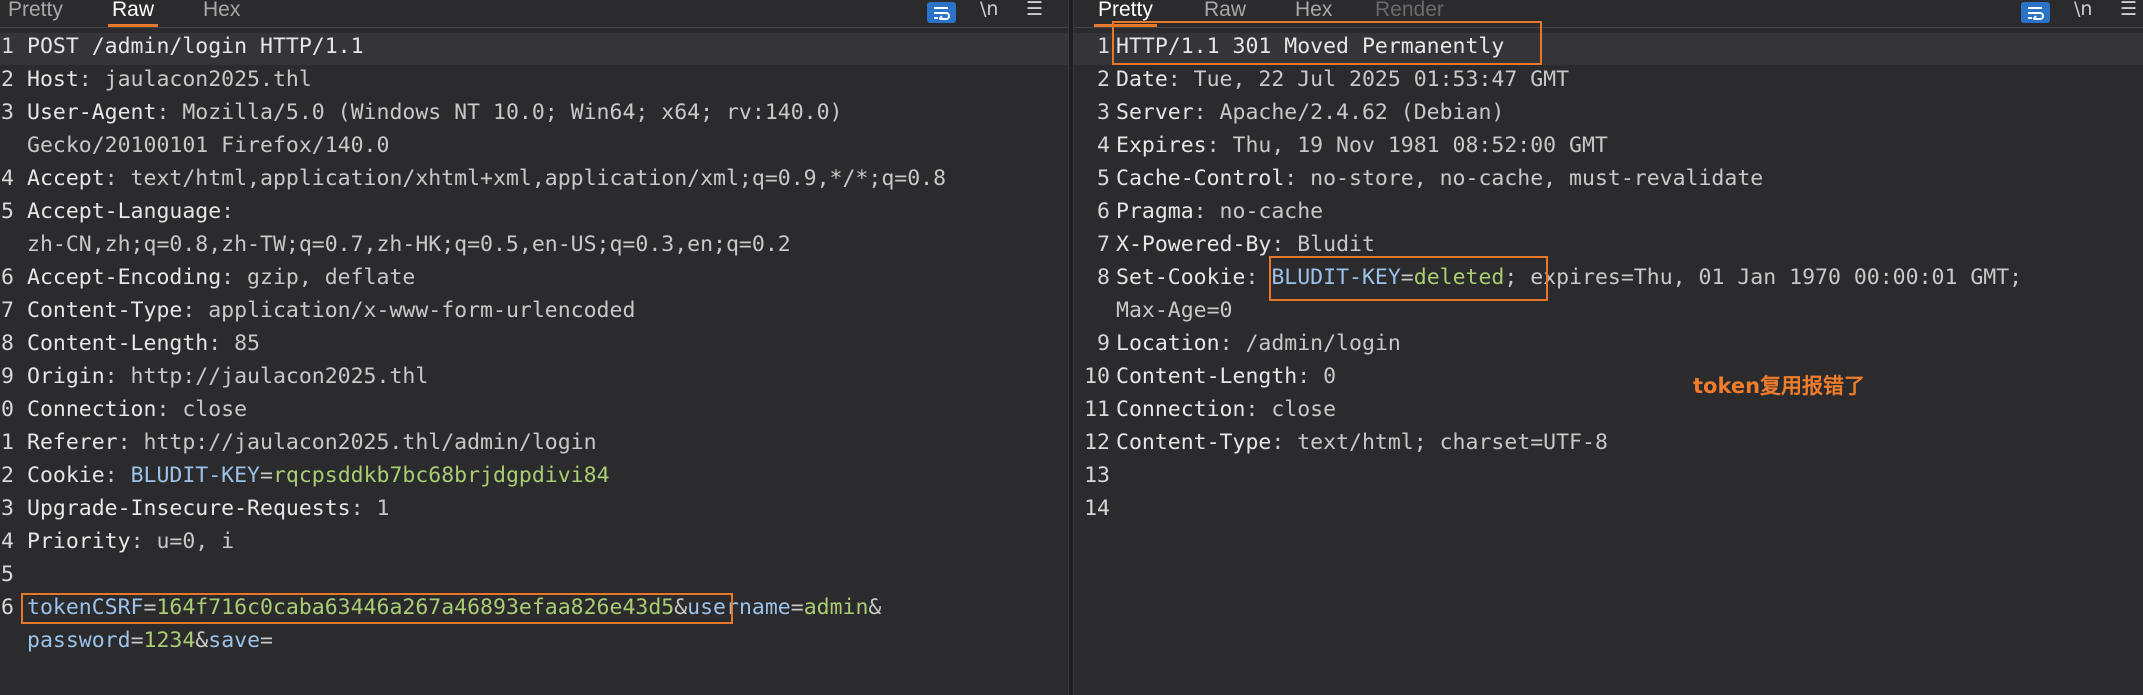 This screenshot has width=2143, height=695. What do you see at coordinates (534, 412) in the screenshot?
I see `code-line: 0 Connection: close` at bounding box center [534, 412].